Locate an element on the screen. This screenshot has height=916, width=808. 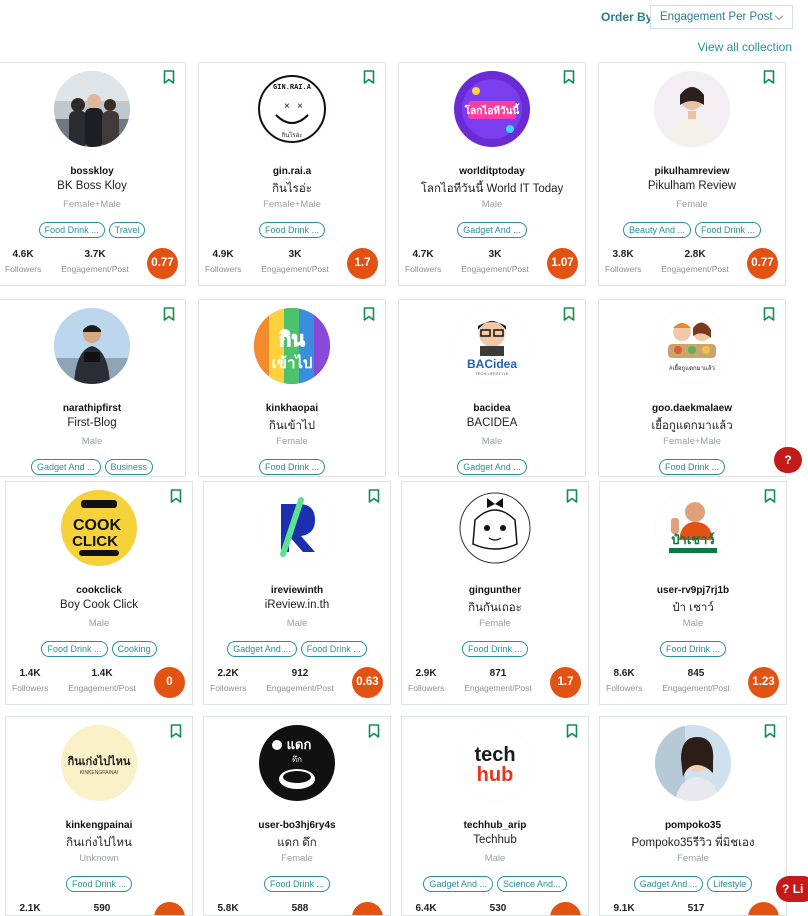
help-chat-button: ? is located at coordinates (788, 460).